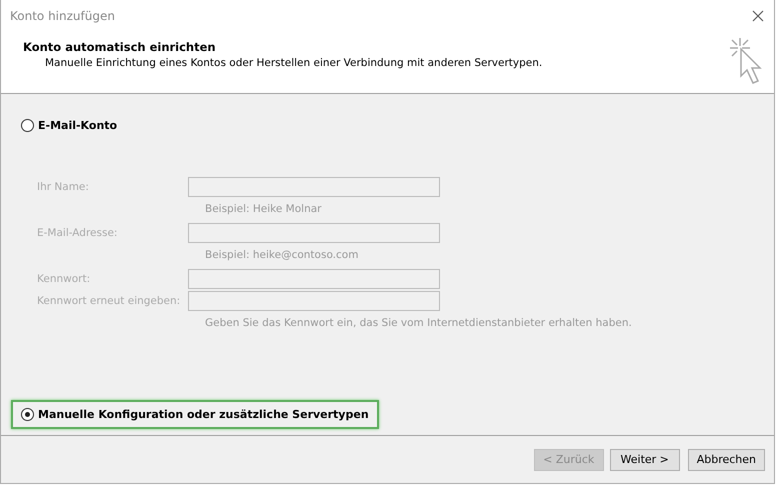 The width and height of the screenshot is (778, 485). I want to click on section-subtitle: Manuelle Einrichtung eines Kontos oder Herstellen einer Verbindung mit anderen Servertypen., so click(293, 63).